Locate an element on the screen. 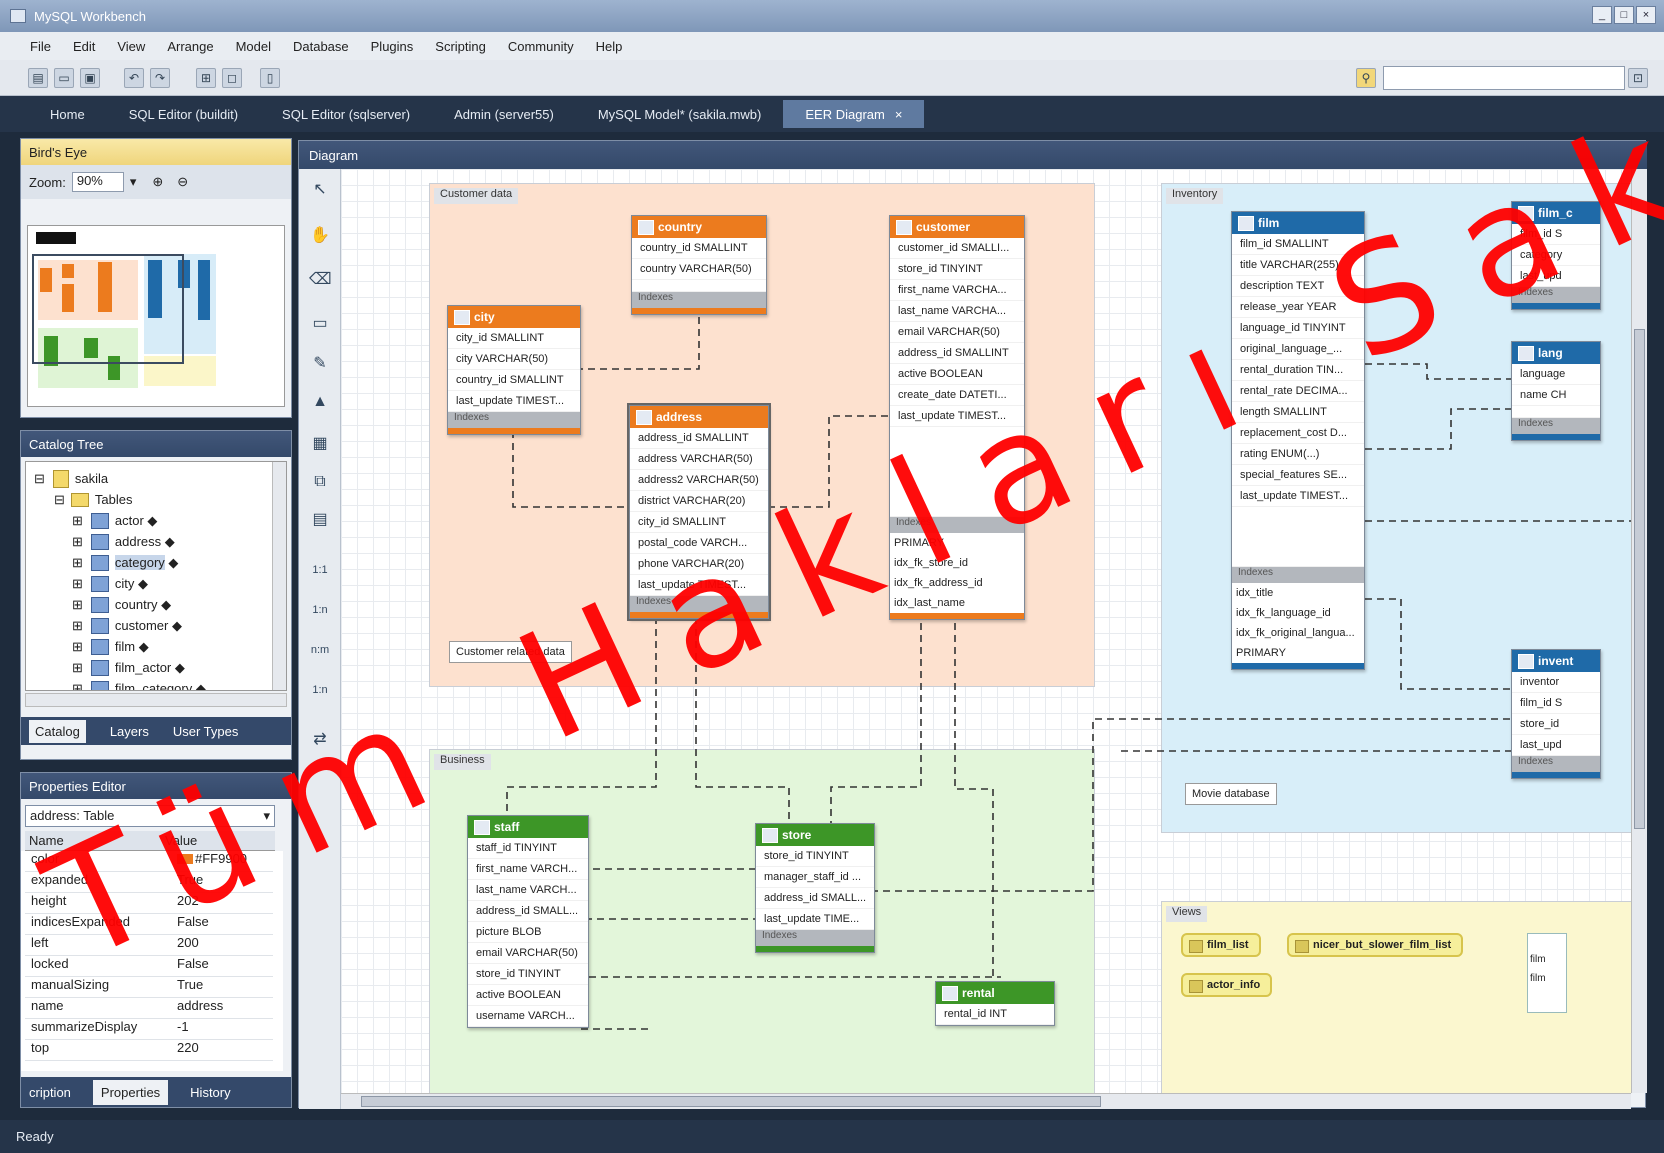 The height and width of the screenshot is (1153, 1664). close-button: × is located at coordinates (1646, 15).